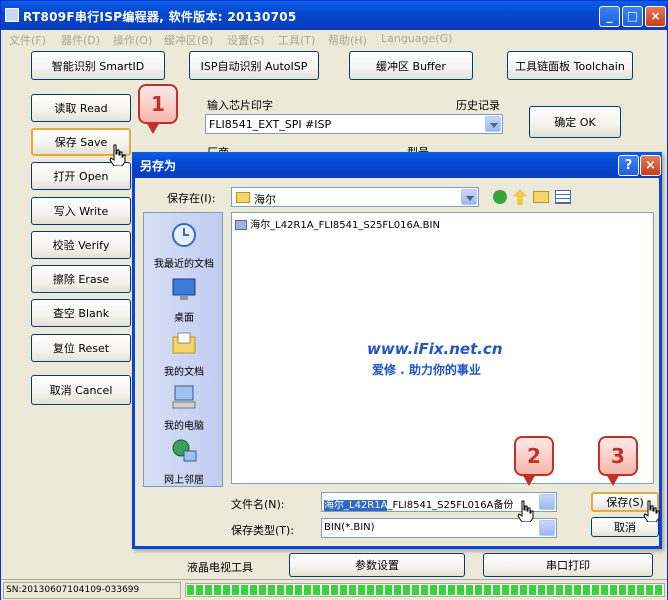  I want to click on place-desktop: 桌面, so click(184, 299).